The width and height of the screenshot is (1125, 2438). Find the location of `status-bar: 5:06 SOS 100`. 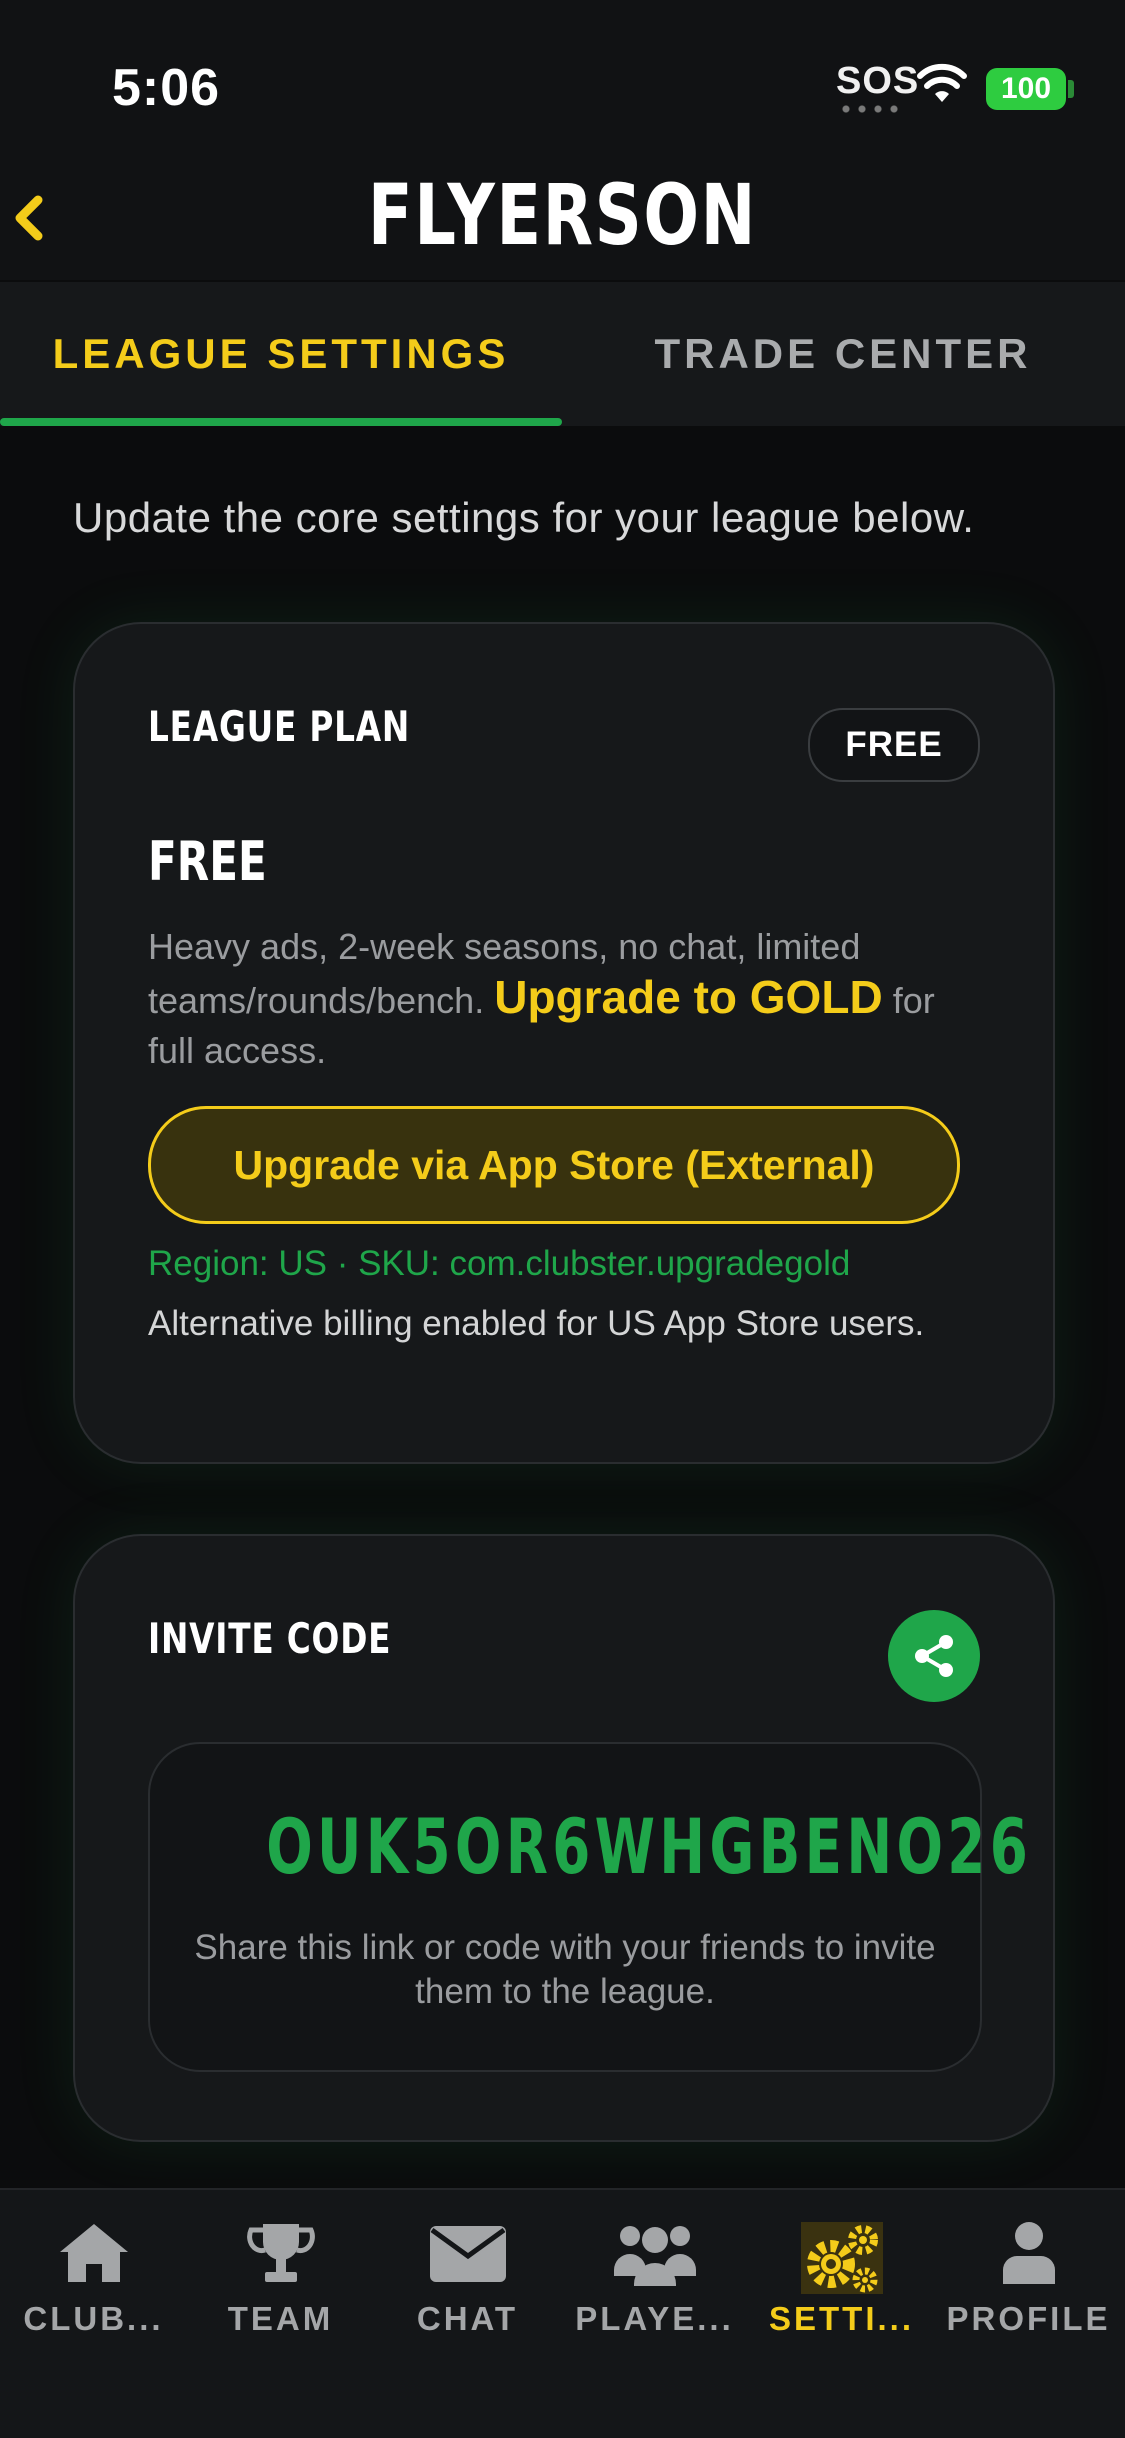

status-bar: 5:06 SOS 100 is located at coordinates (562, 80).